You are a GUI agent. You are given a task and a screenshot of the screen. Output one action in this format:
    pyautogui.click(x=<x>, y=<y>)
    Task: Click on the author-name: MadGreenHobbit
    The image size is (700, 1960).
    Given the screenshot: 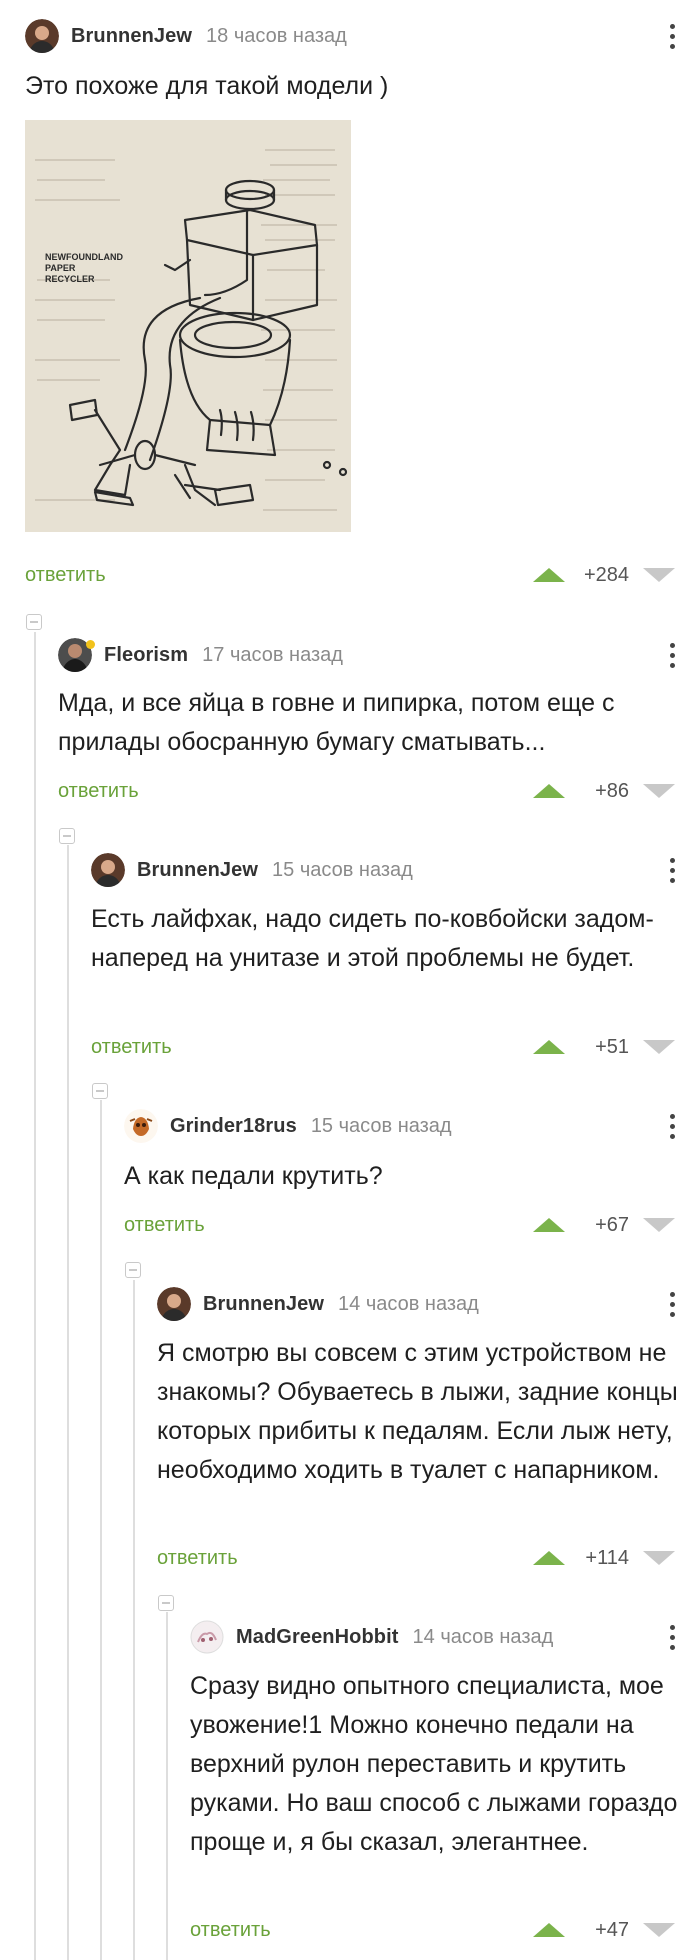 What is the action you would take?
    pyautogui.click(x=317, y=1637)
    